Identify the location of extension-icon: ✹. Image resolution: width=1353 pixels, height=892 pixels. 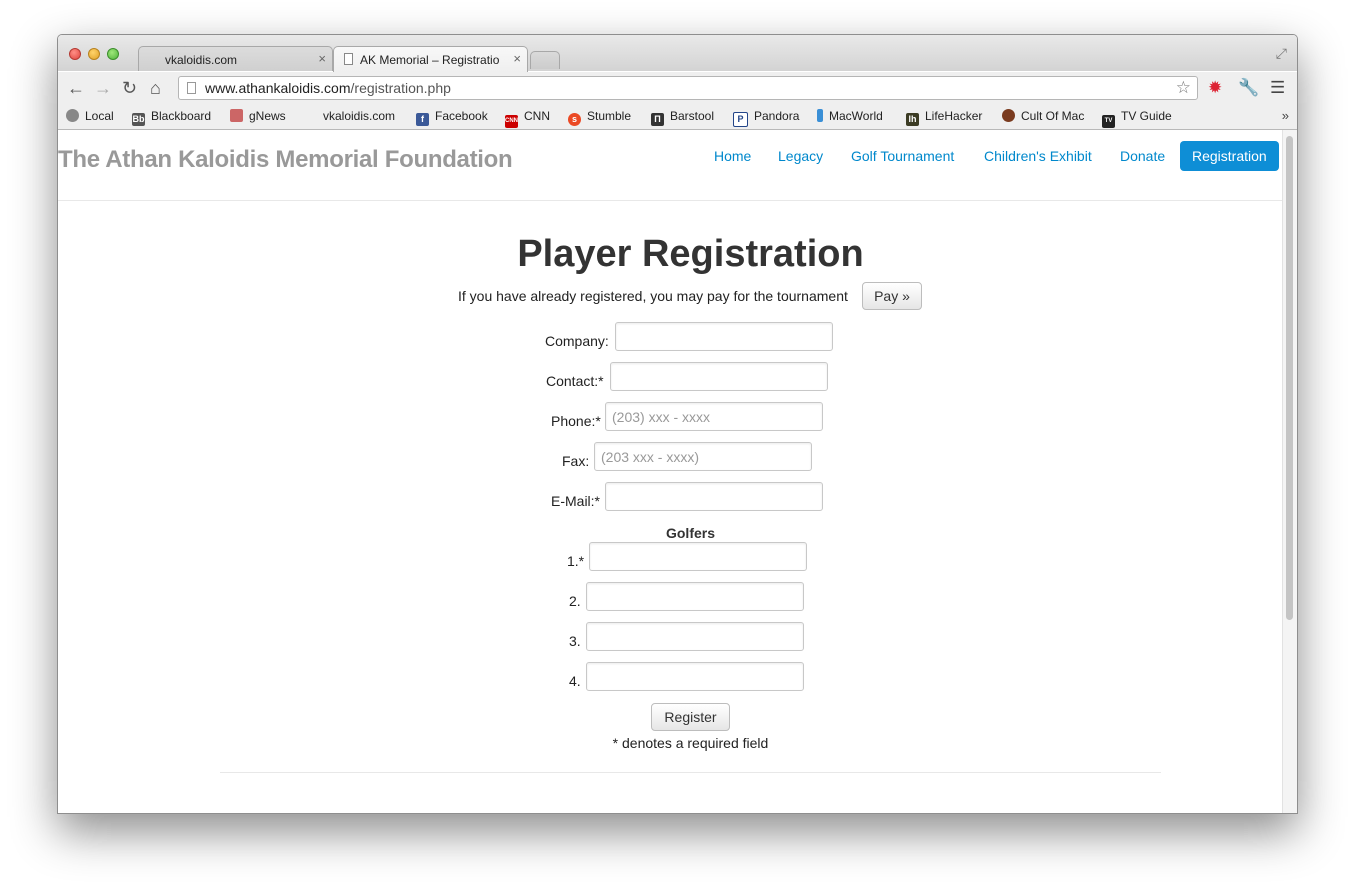
(1215, 88).